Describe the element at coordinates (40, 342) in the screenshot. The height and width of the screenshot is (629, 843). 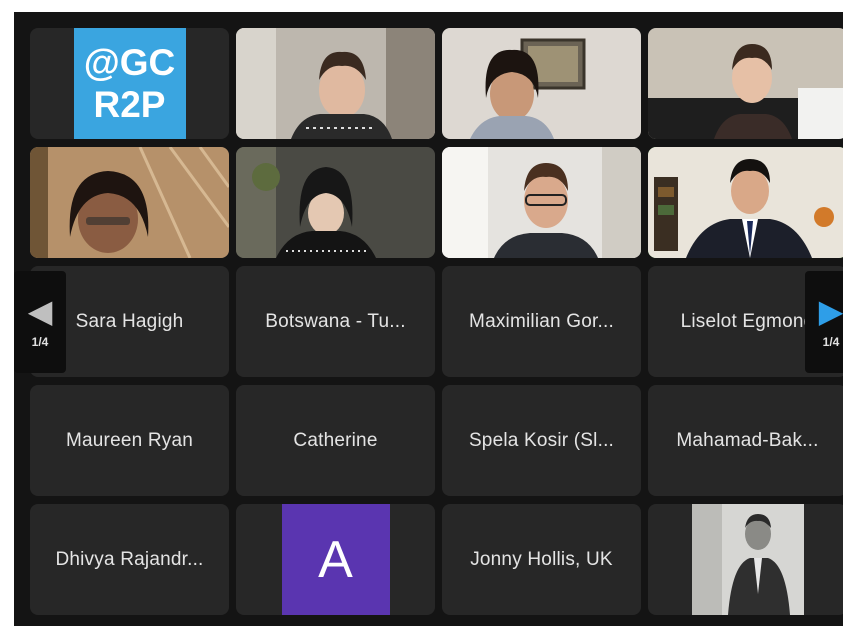
I see `page-indicator-left: 1/4` at that location.